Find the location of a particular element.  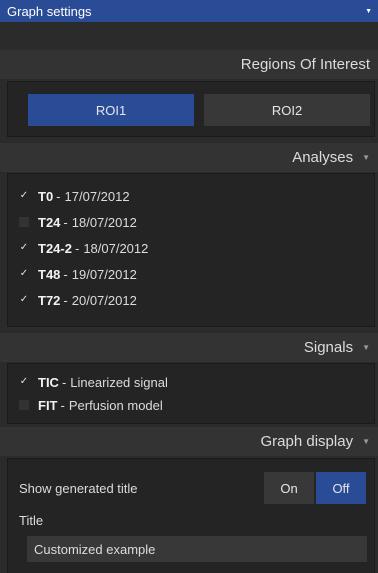

roi2-button: ROI2 is located at coordinates (287, 110).